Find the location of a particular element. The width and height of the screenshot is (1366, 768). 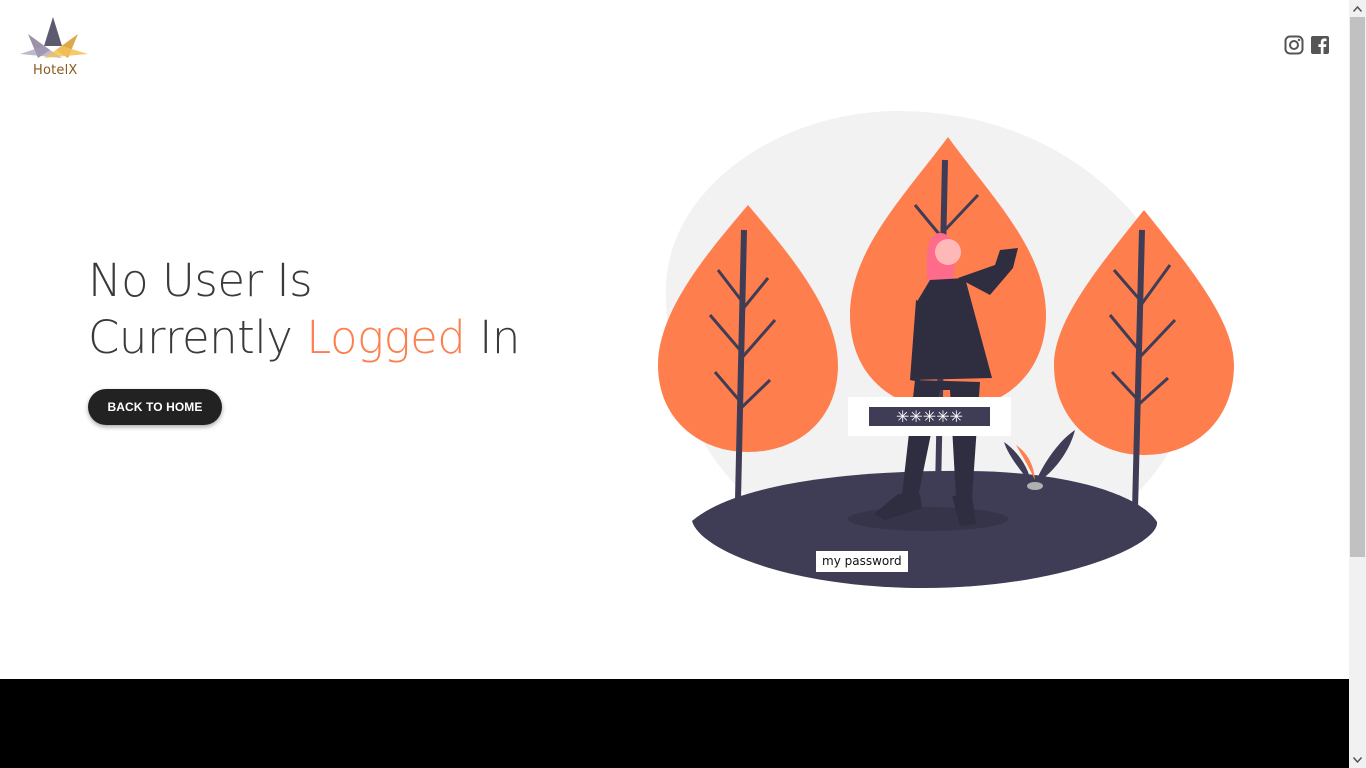

password-caption: my password is located at coordinates (862, 561).